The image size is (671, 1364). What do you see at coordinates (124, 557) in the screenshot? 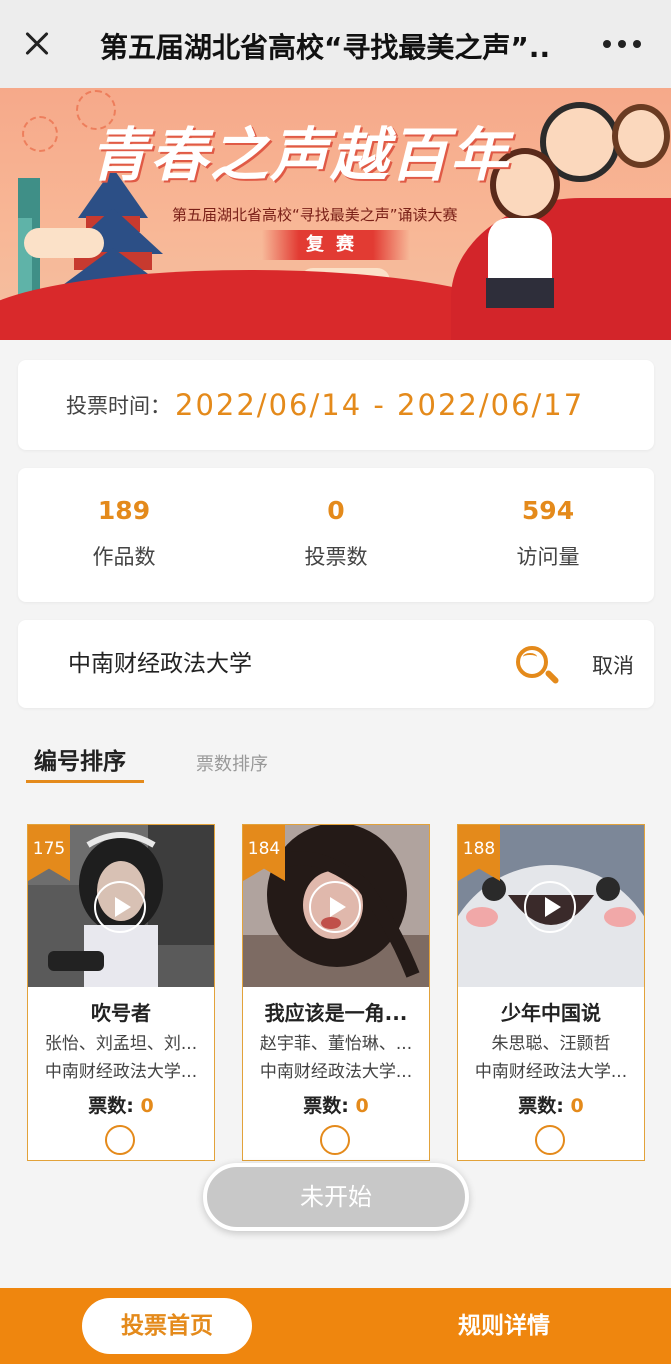
I see `stat-label: 作品数` at bounding box center [124, 557].